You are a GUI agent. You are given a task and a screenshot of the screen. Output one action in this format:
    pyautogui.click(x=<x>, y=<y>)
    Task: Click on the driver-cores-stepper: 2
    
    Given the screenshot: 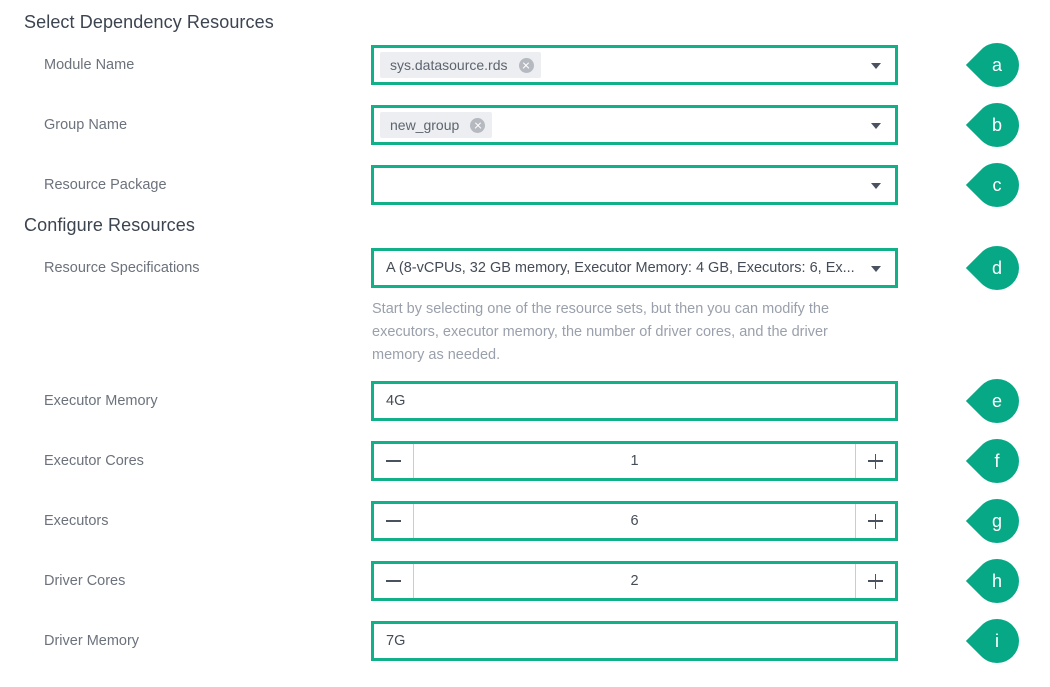 What is the action you would take?
    pyautogui.click(x=634, y=581)
    